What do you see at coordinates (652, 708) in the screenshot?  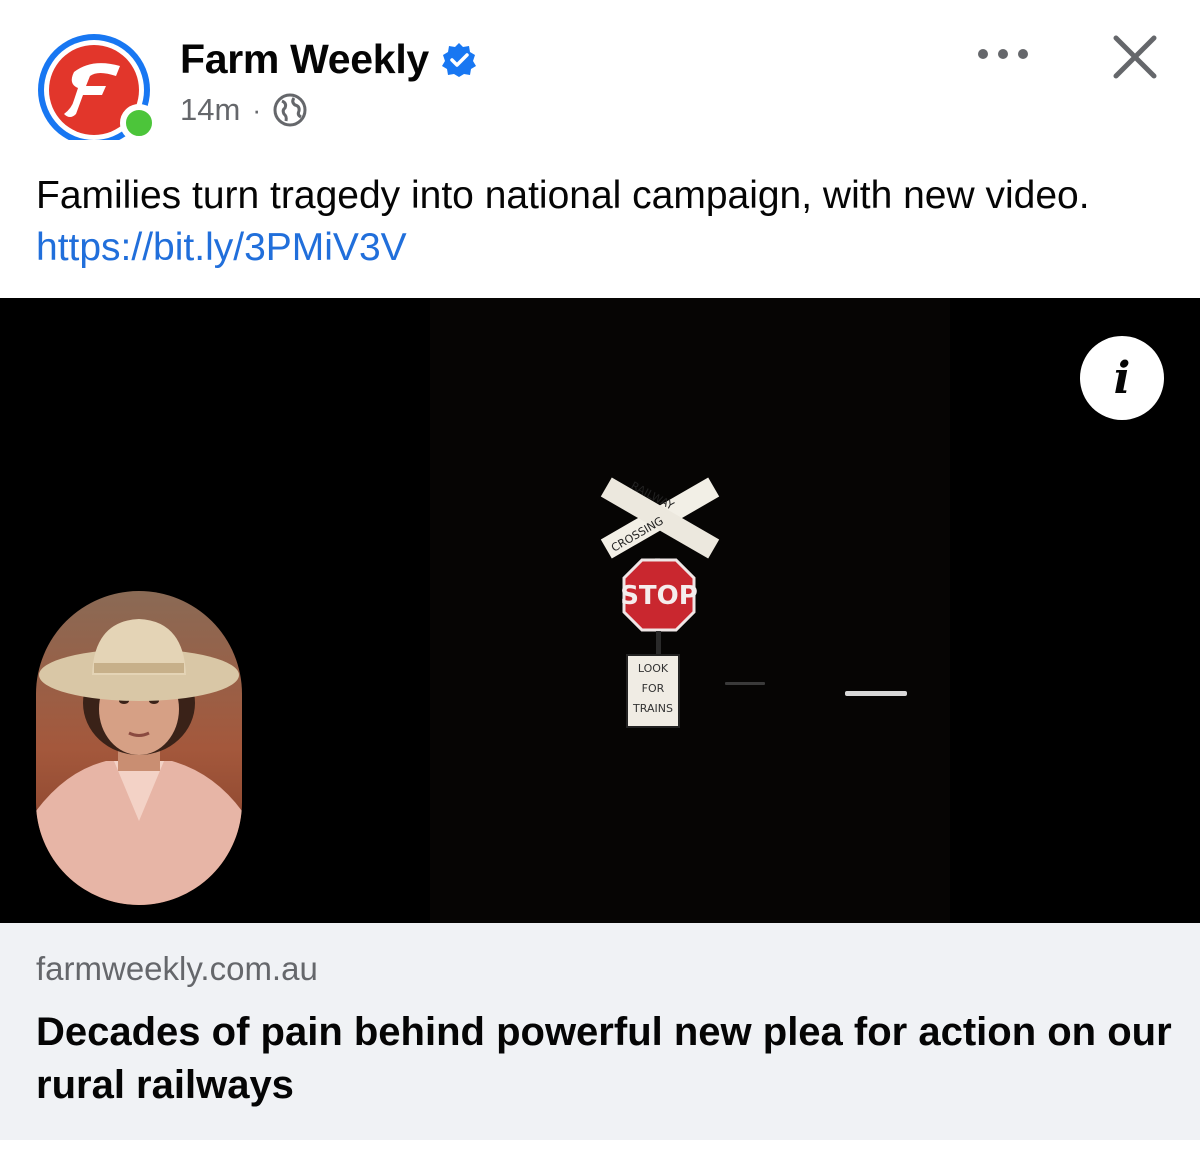 I see `look-sign-text-3: TRAINS` at bounding box center [652, 708].